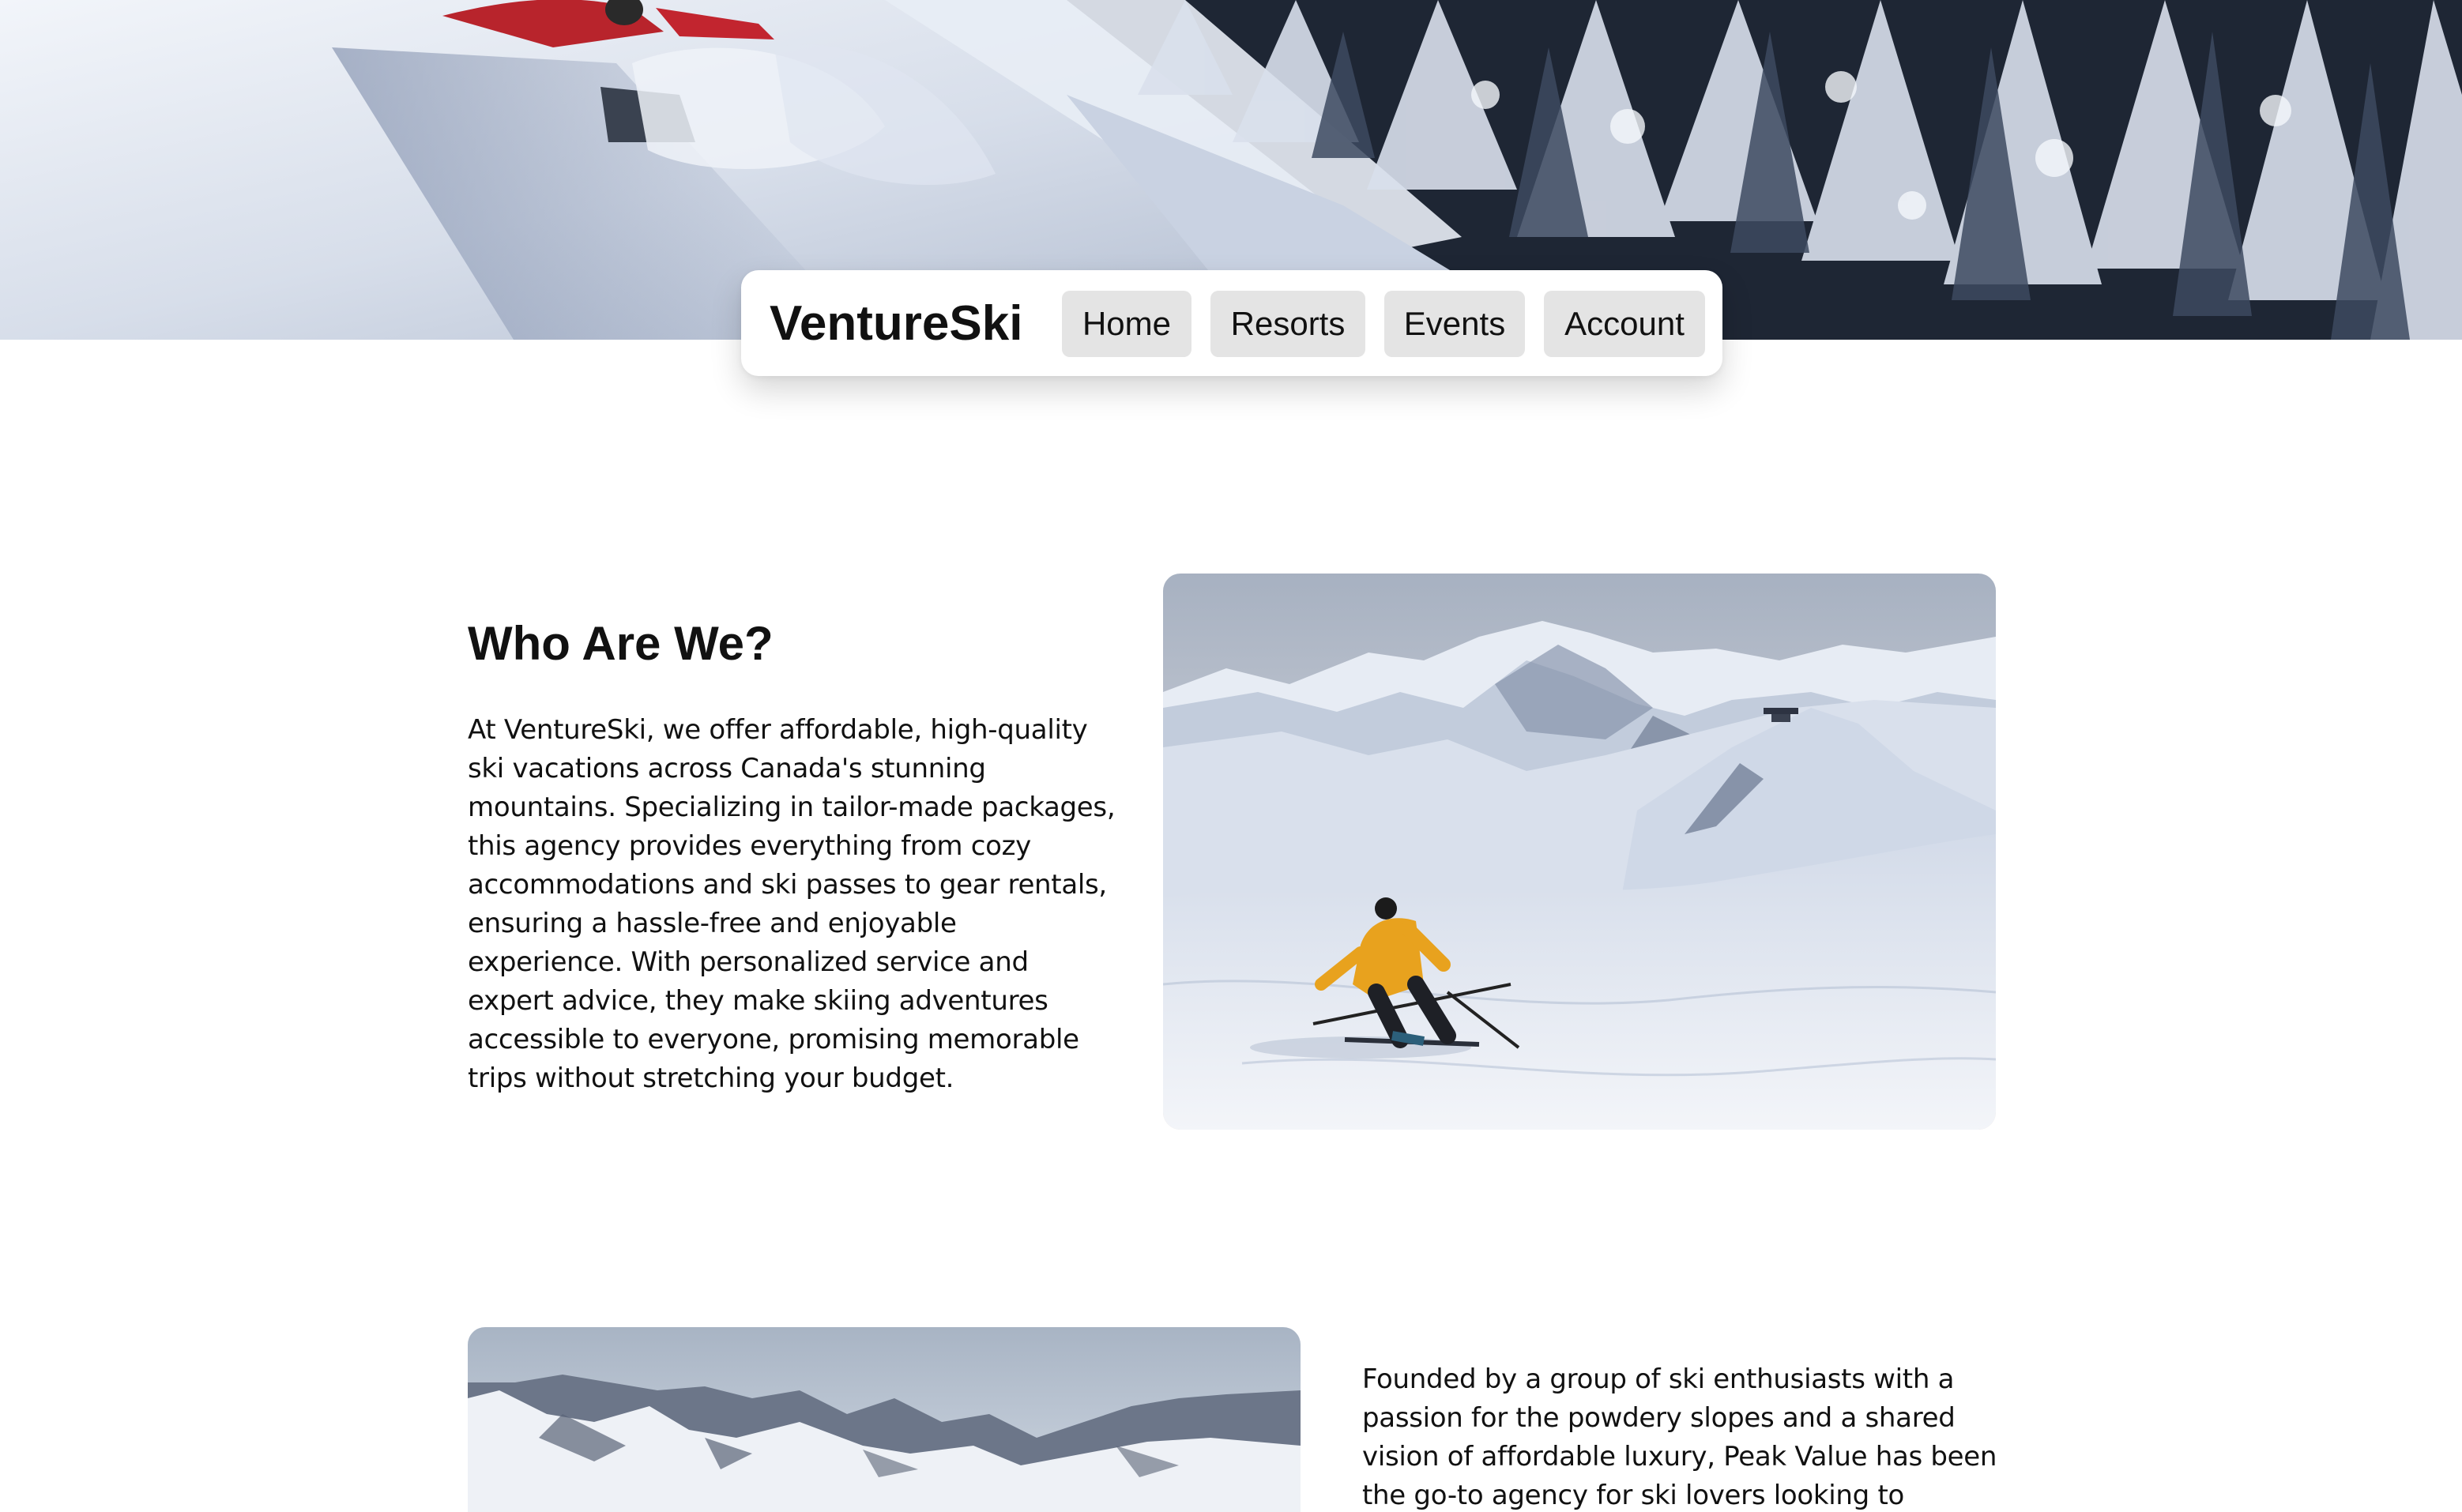 This screenshot has width=2462, height=1512. What do you see at coordinates (1454, 324) in the screenshot?
I see `nav-events-button: Events` at bounding box center [1454, 324].